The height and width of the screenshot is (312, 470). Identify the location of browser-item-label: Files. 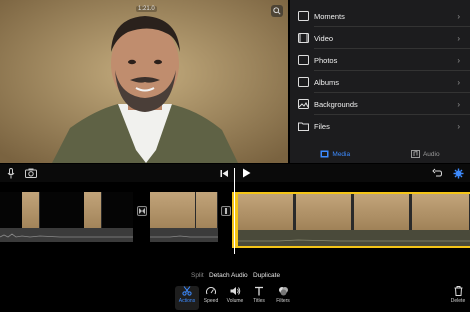
(322, 126).